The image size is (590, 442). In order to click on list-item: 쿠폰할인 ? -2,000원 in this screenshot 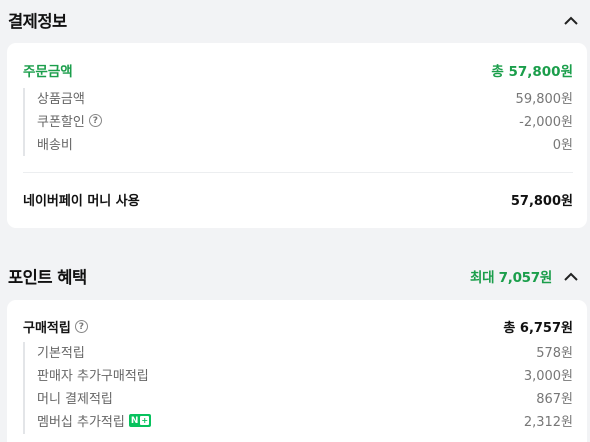, I will do `click(305, 120)`.